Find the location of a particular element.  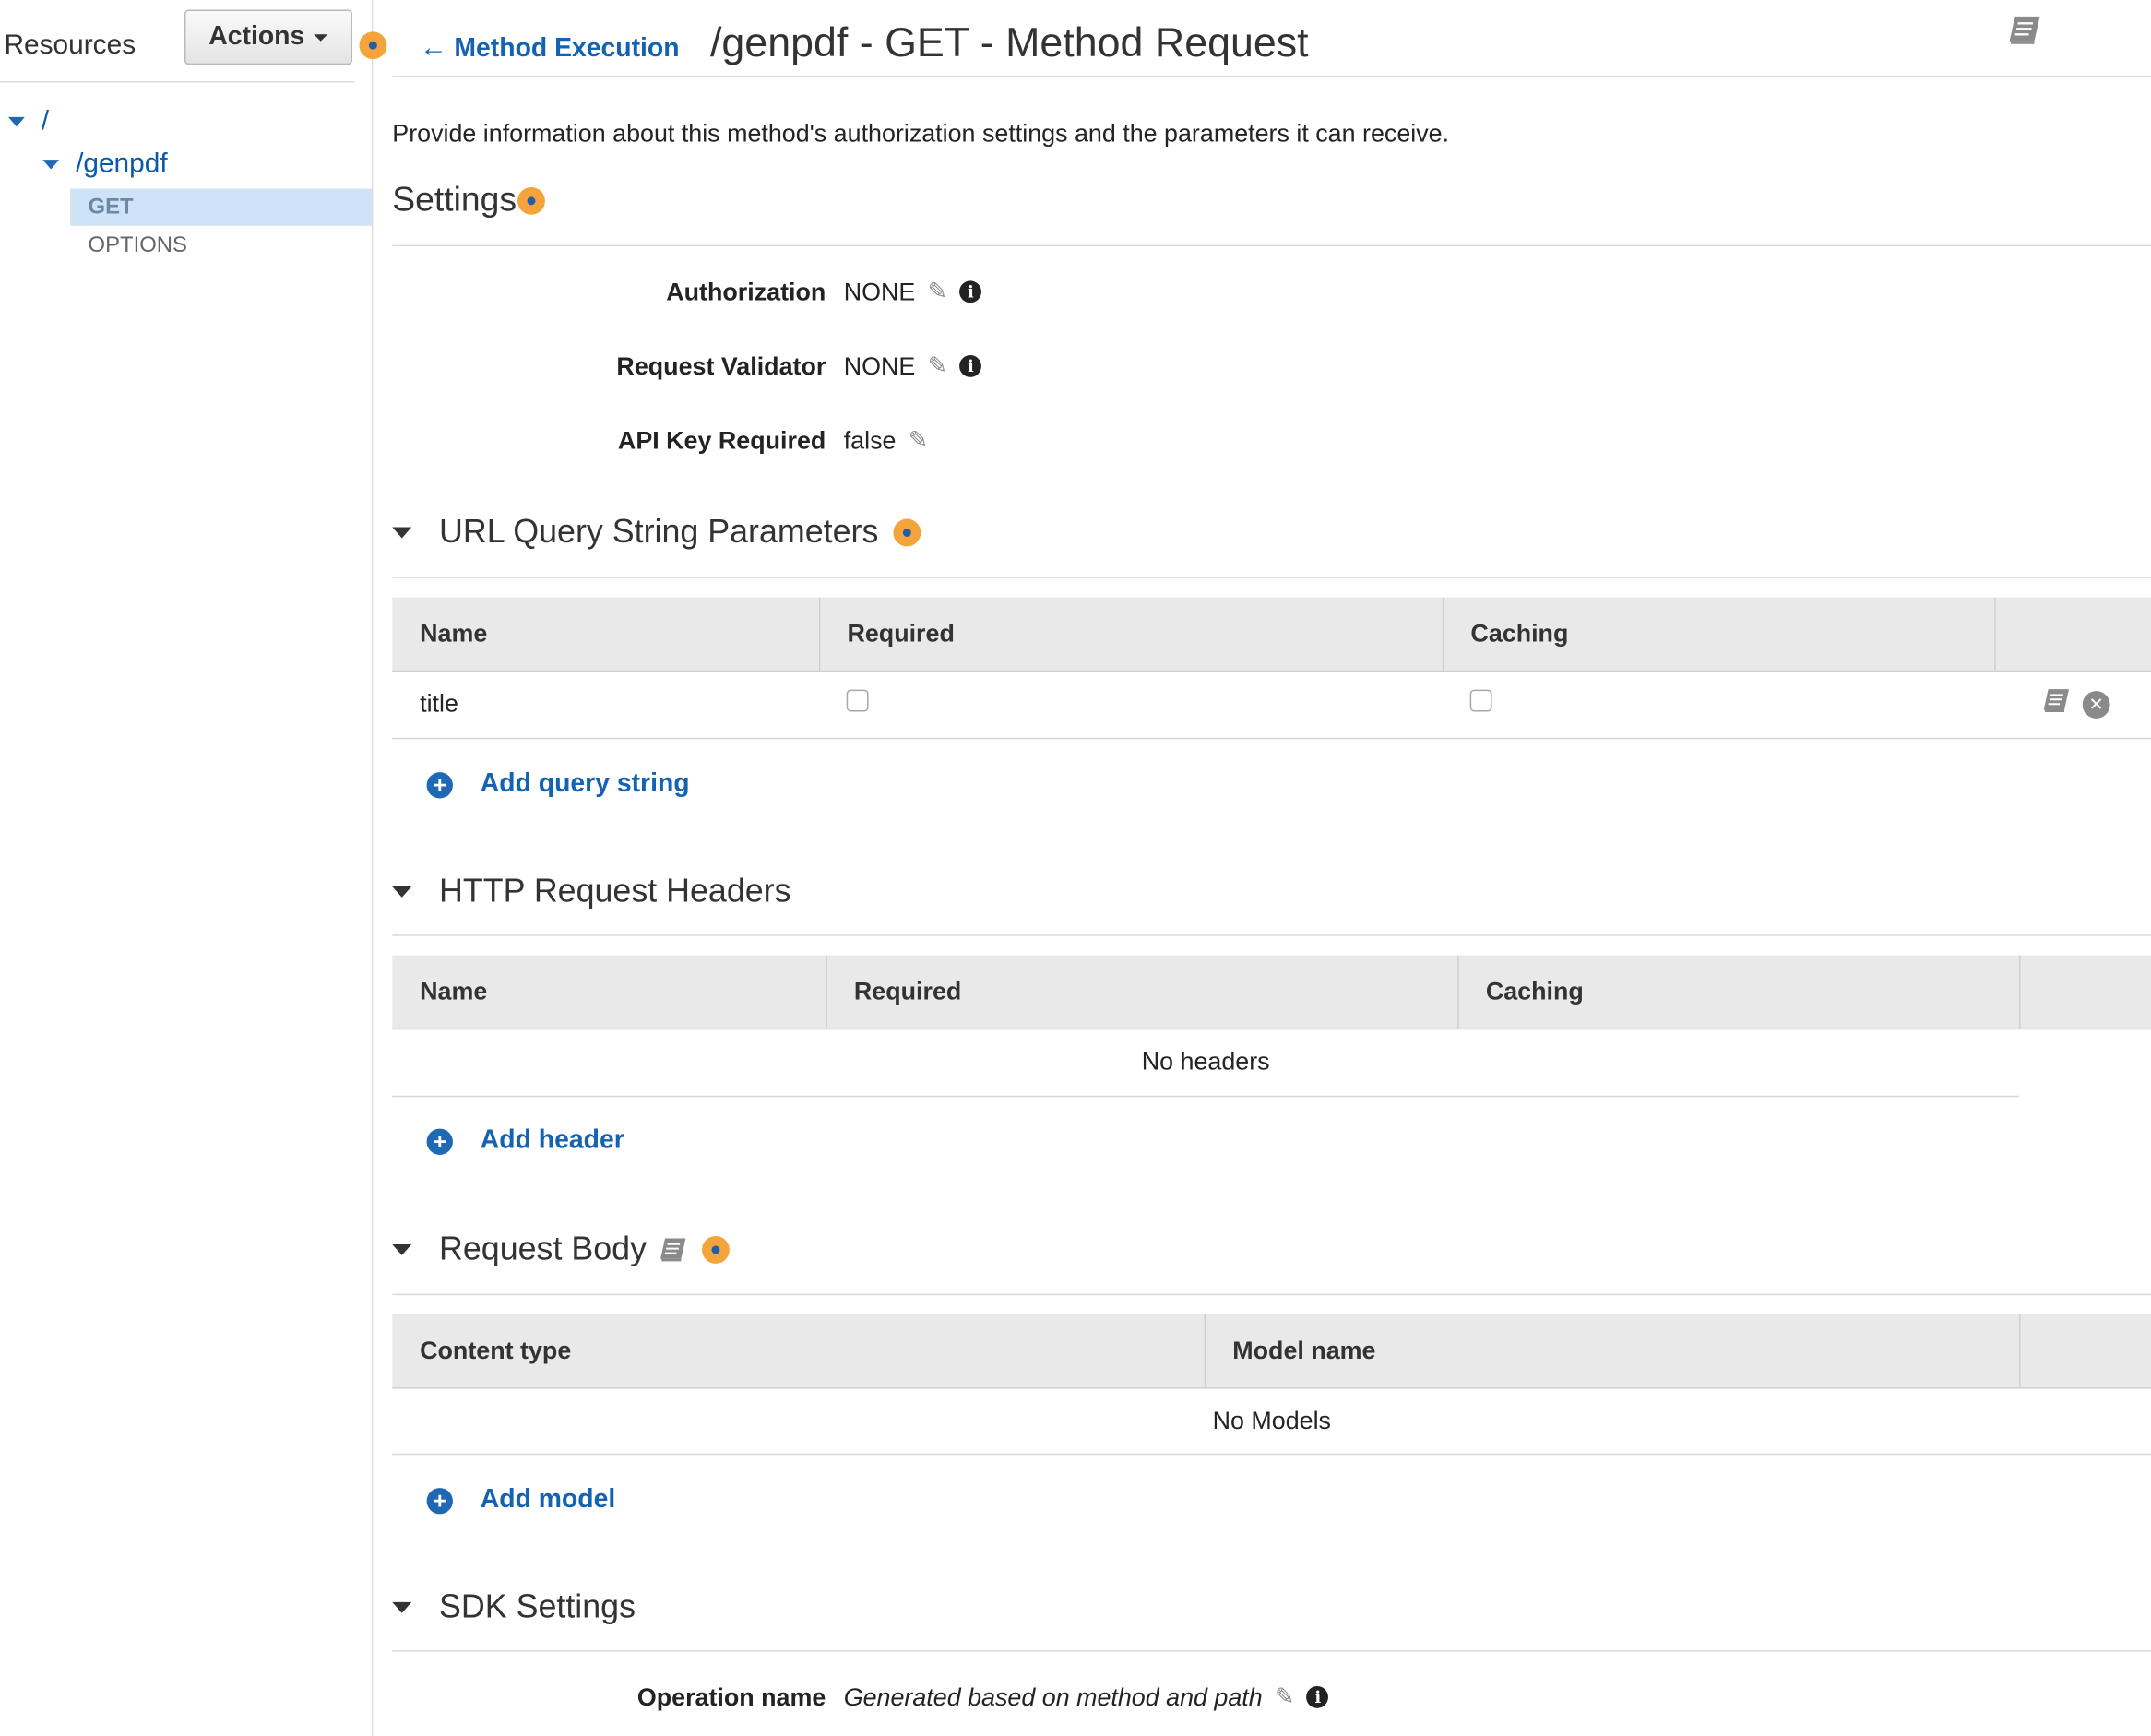

authorization-row: Authorization NONE ✎ i is located at coordinates (1075, 291).